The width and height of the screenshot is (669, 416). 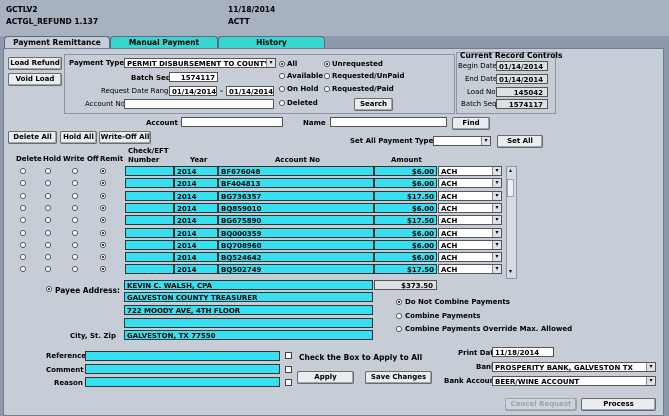 What do you see at coordinates (200, 63) in the screenshot?
I see `payment-type-select: PERMIT DISBURSEMENT TO COUNTY ▾` at bounding box center [200, 63].